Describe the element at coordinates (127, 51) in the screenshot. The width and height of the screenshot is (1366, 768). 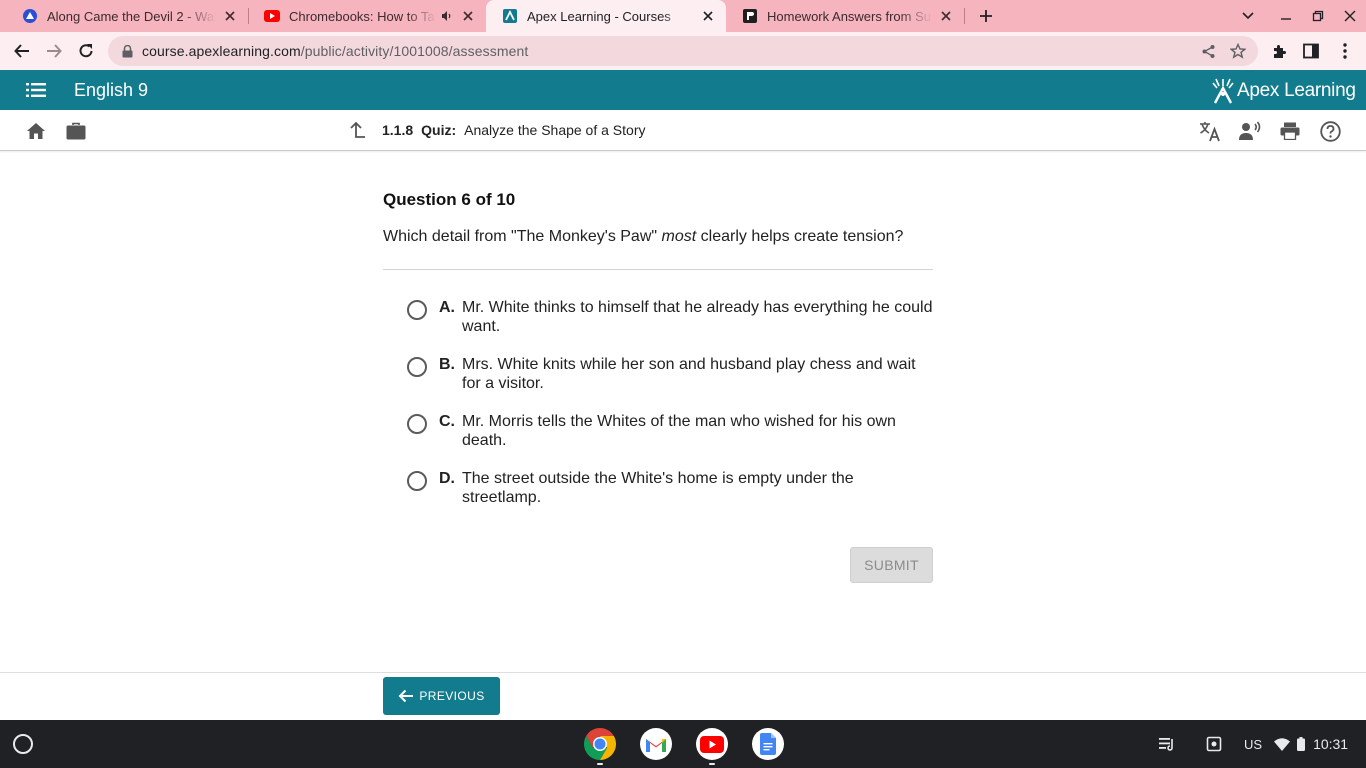
I see `lock-icon` at that location.